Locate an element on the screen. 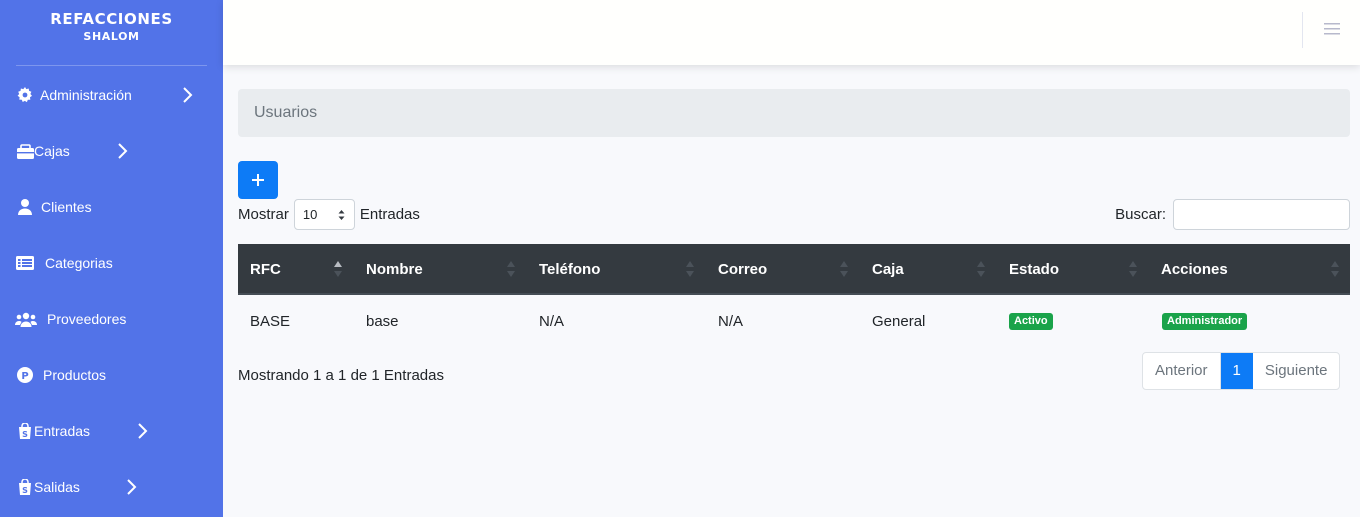 The image size is (1360, 517). topbar-divider is located at coordinates (1302, 30).